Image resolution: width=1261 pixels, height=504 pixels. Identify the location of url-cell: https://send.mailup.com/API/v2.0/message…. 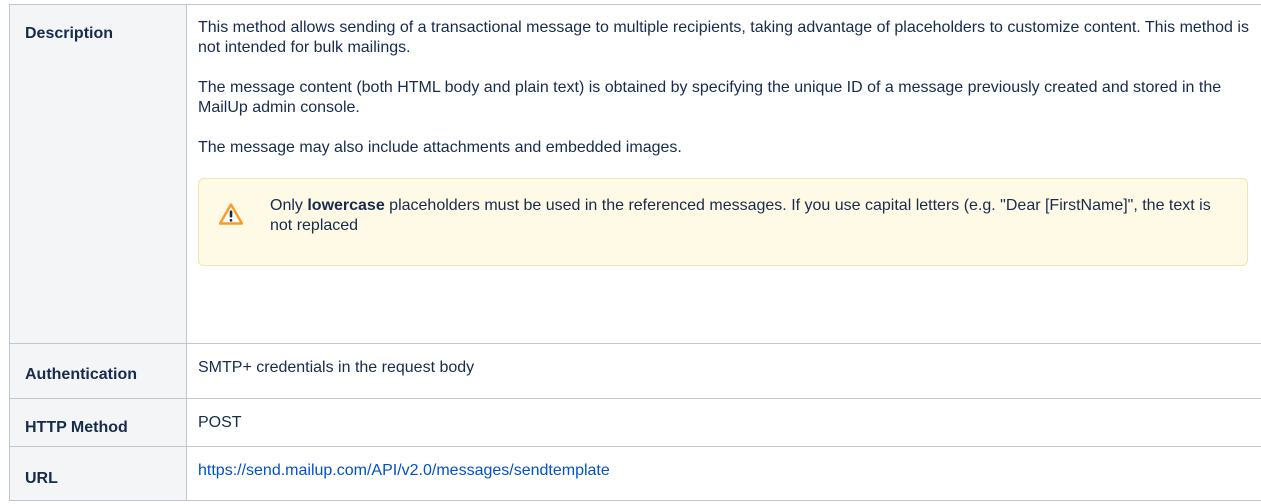
(723, 473).